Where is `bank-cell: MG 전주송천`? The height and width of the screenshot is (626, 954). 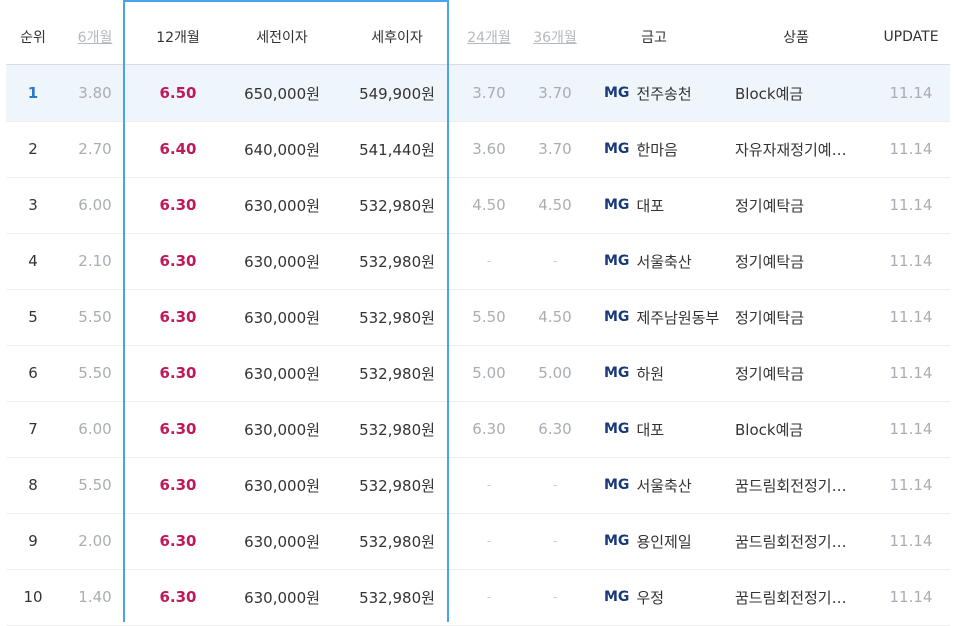
bank-cell: MG 전주송천 is located at coordinates (662, 93).